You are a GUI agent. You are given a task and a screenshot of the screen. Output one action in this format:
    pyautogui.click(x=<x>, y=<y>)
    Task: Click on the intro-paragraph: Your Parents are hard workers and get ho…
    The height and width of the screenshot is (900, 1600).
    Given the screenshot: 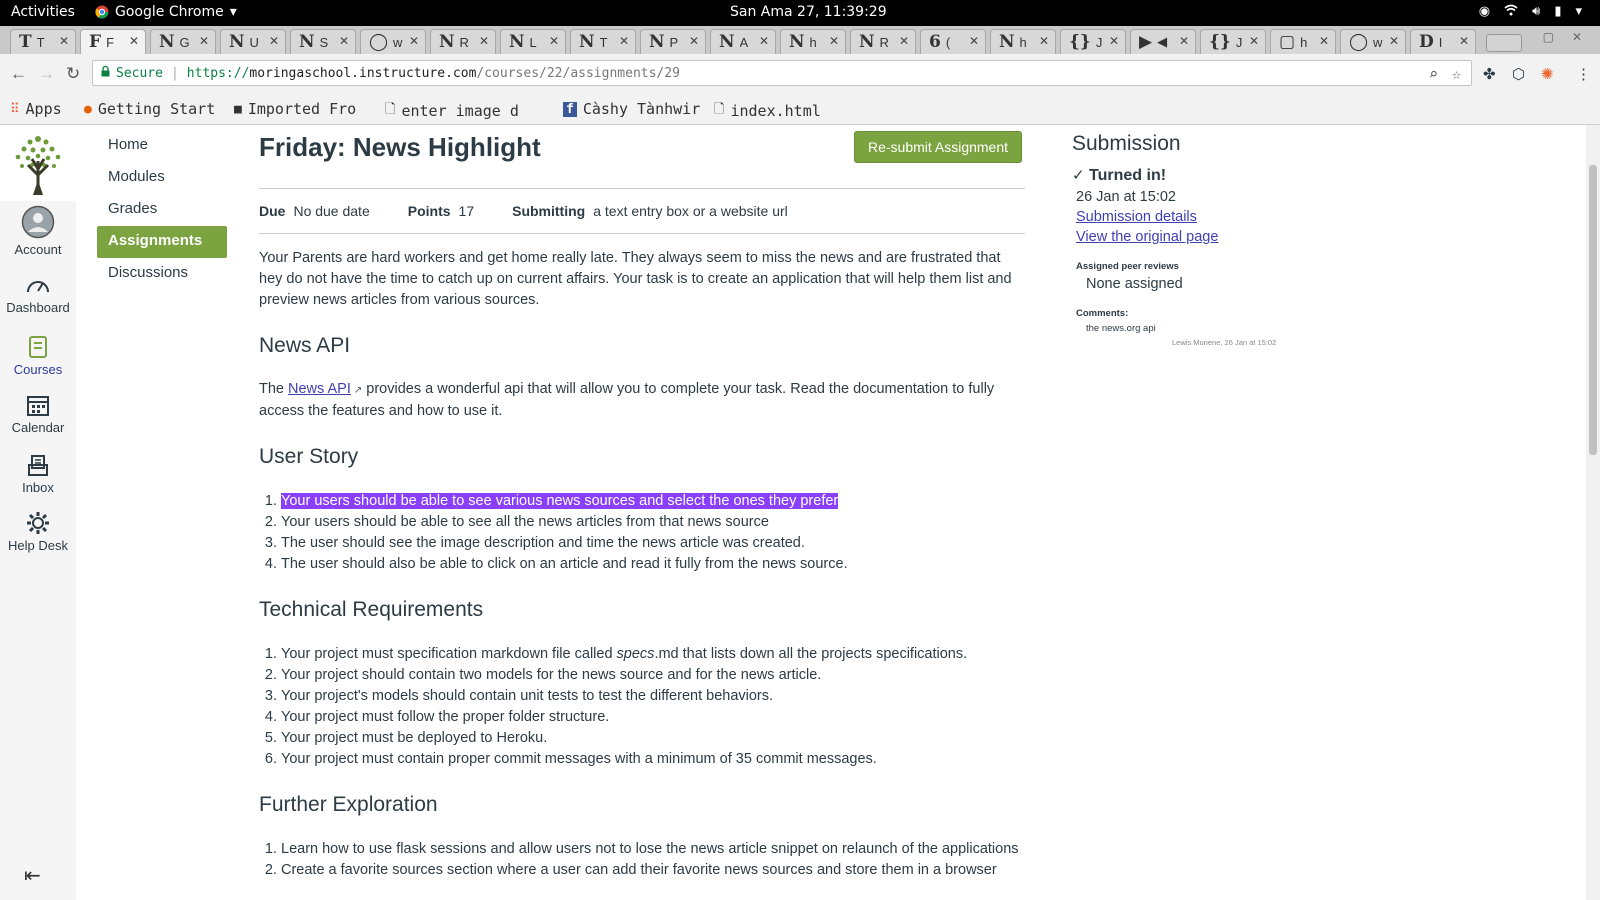 What is the action you would take?
    pyautogui.click(x=635, y=279)
    